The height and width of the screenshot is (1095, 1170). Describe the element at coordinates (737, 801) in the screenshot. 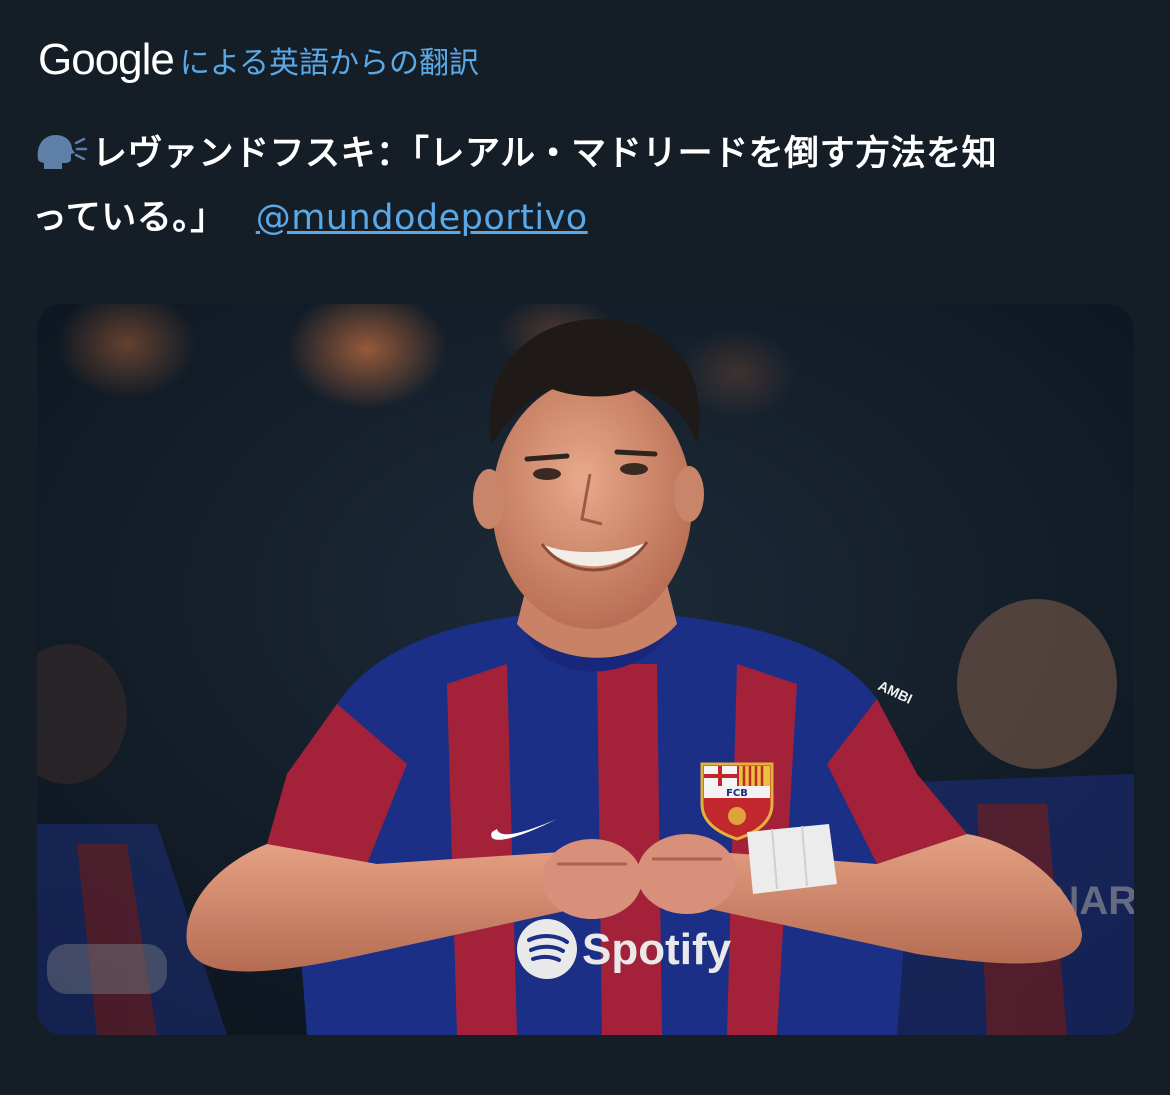

I see `fc-barcelona-crest: FCB` at that location.